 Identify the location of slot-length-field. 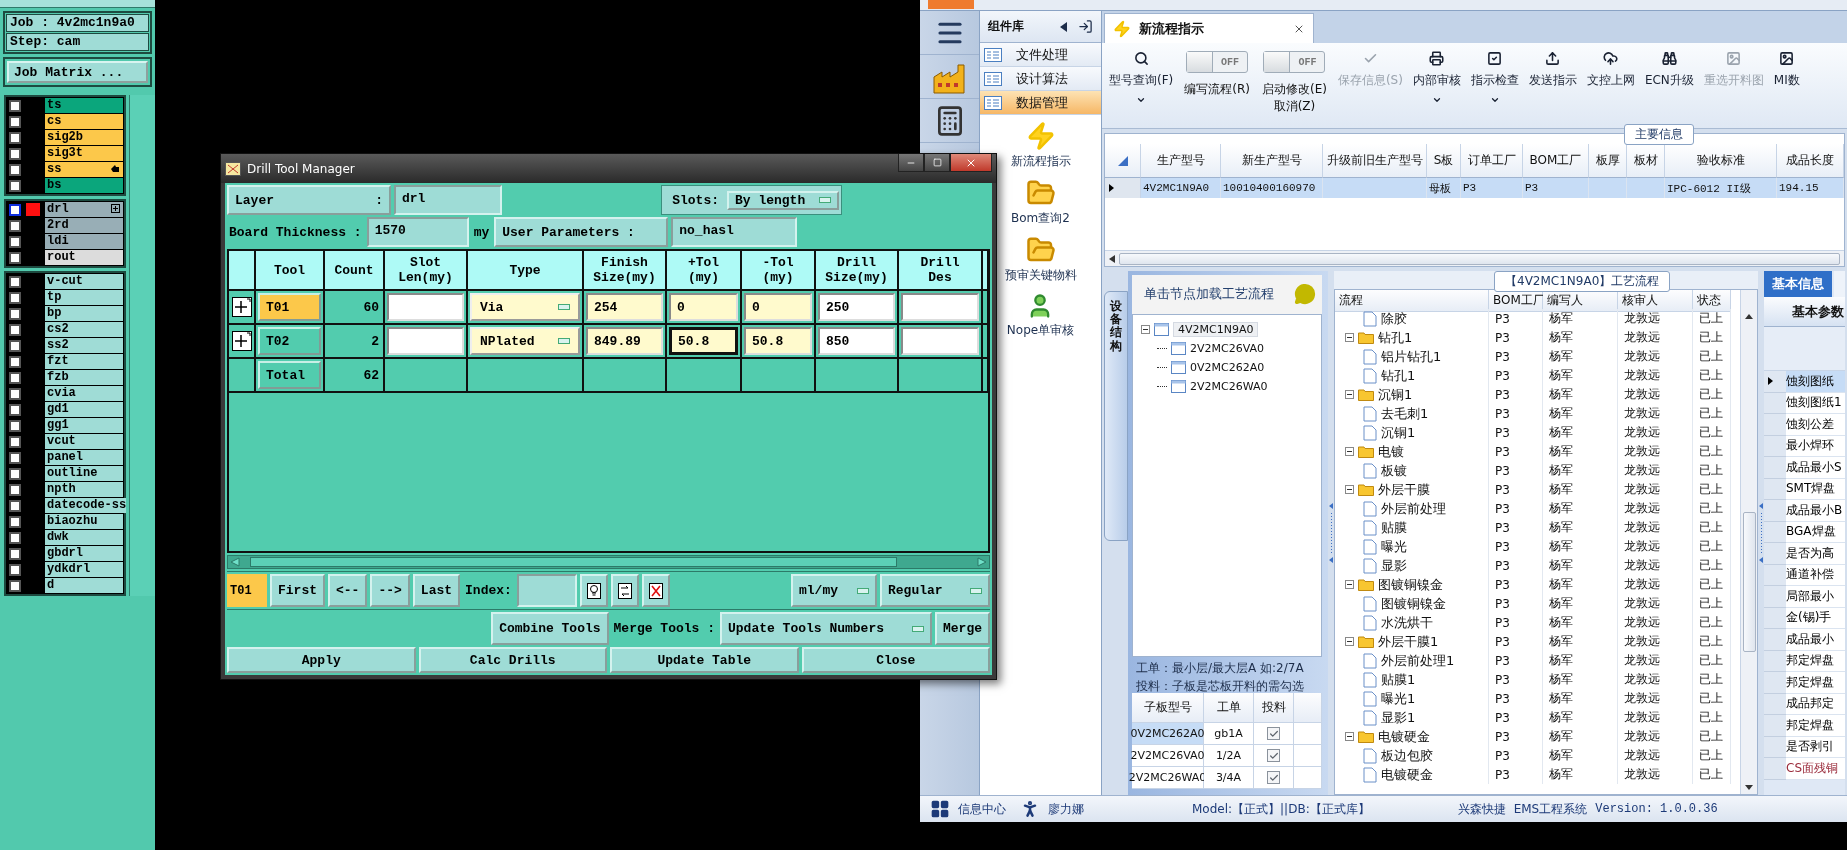
(425, 307).